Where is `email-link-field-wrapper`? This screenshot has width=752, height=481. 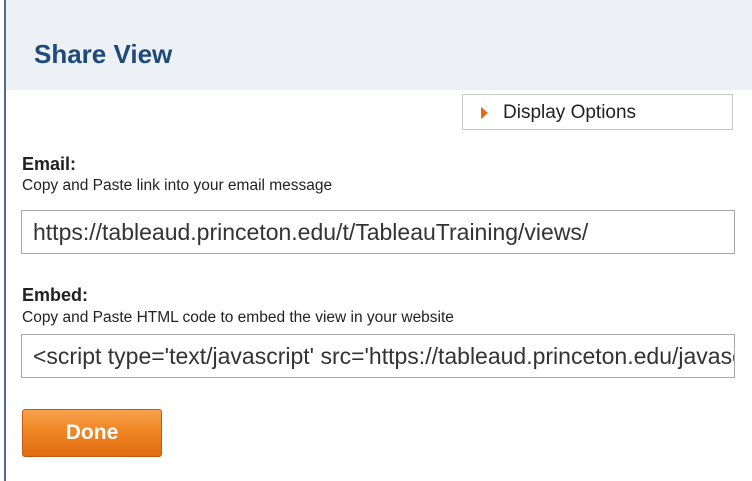 email-link-field-wrapper is located at coordinates (378, 232).